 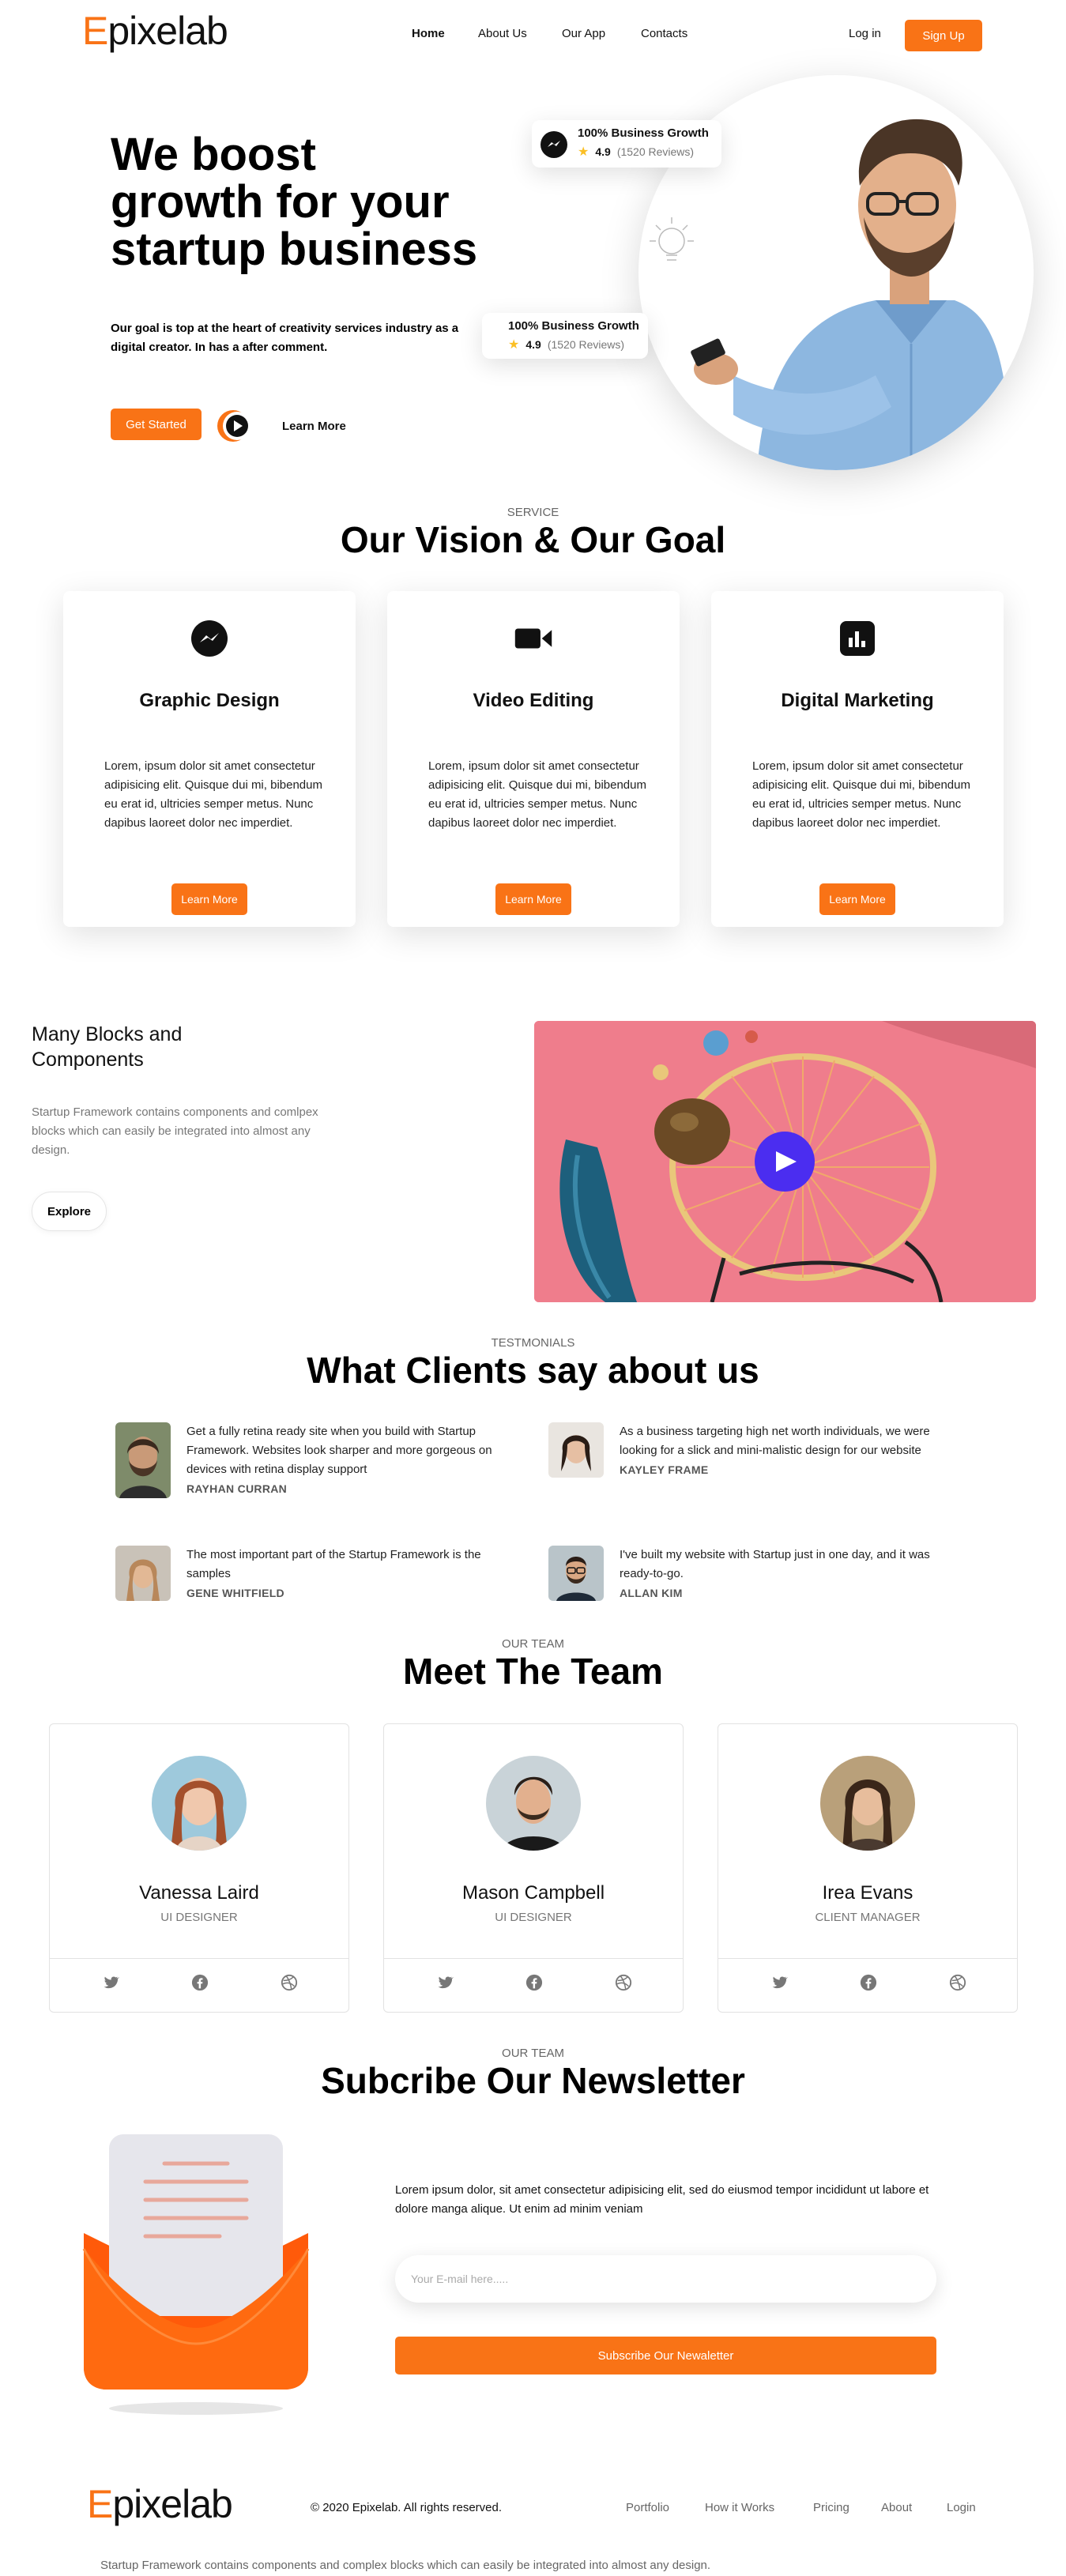 I want to click on learn-more-link: Learn More, so click(x=314, y=427).